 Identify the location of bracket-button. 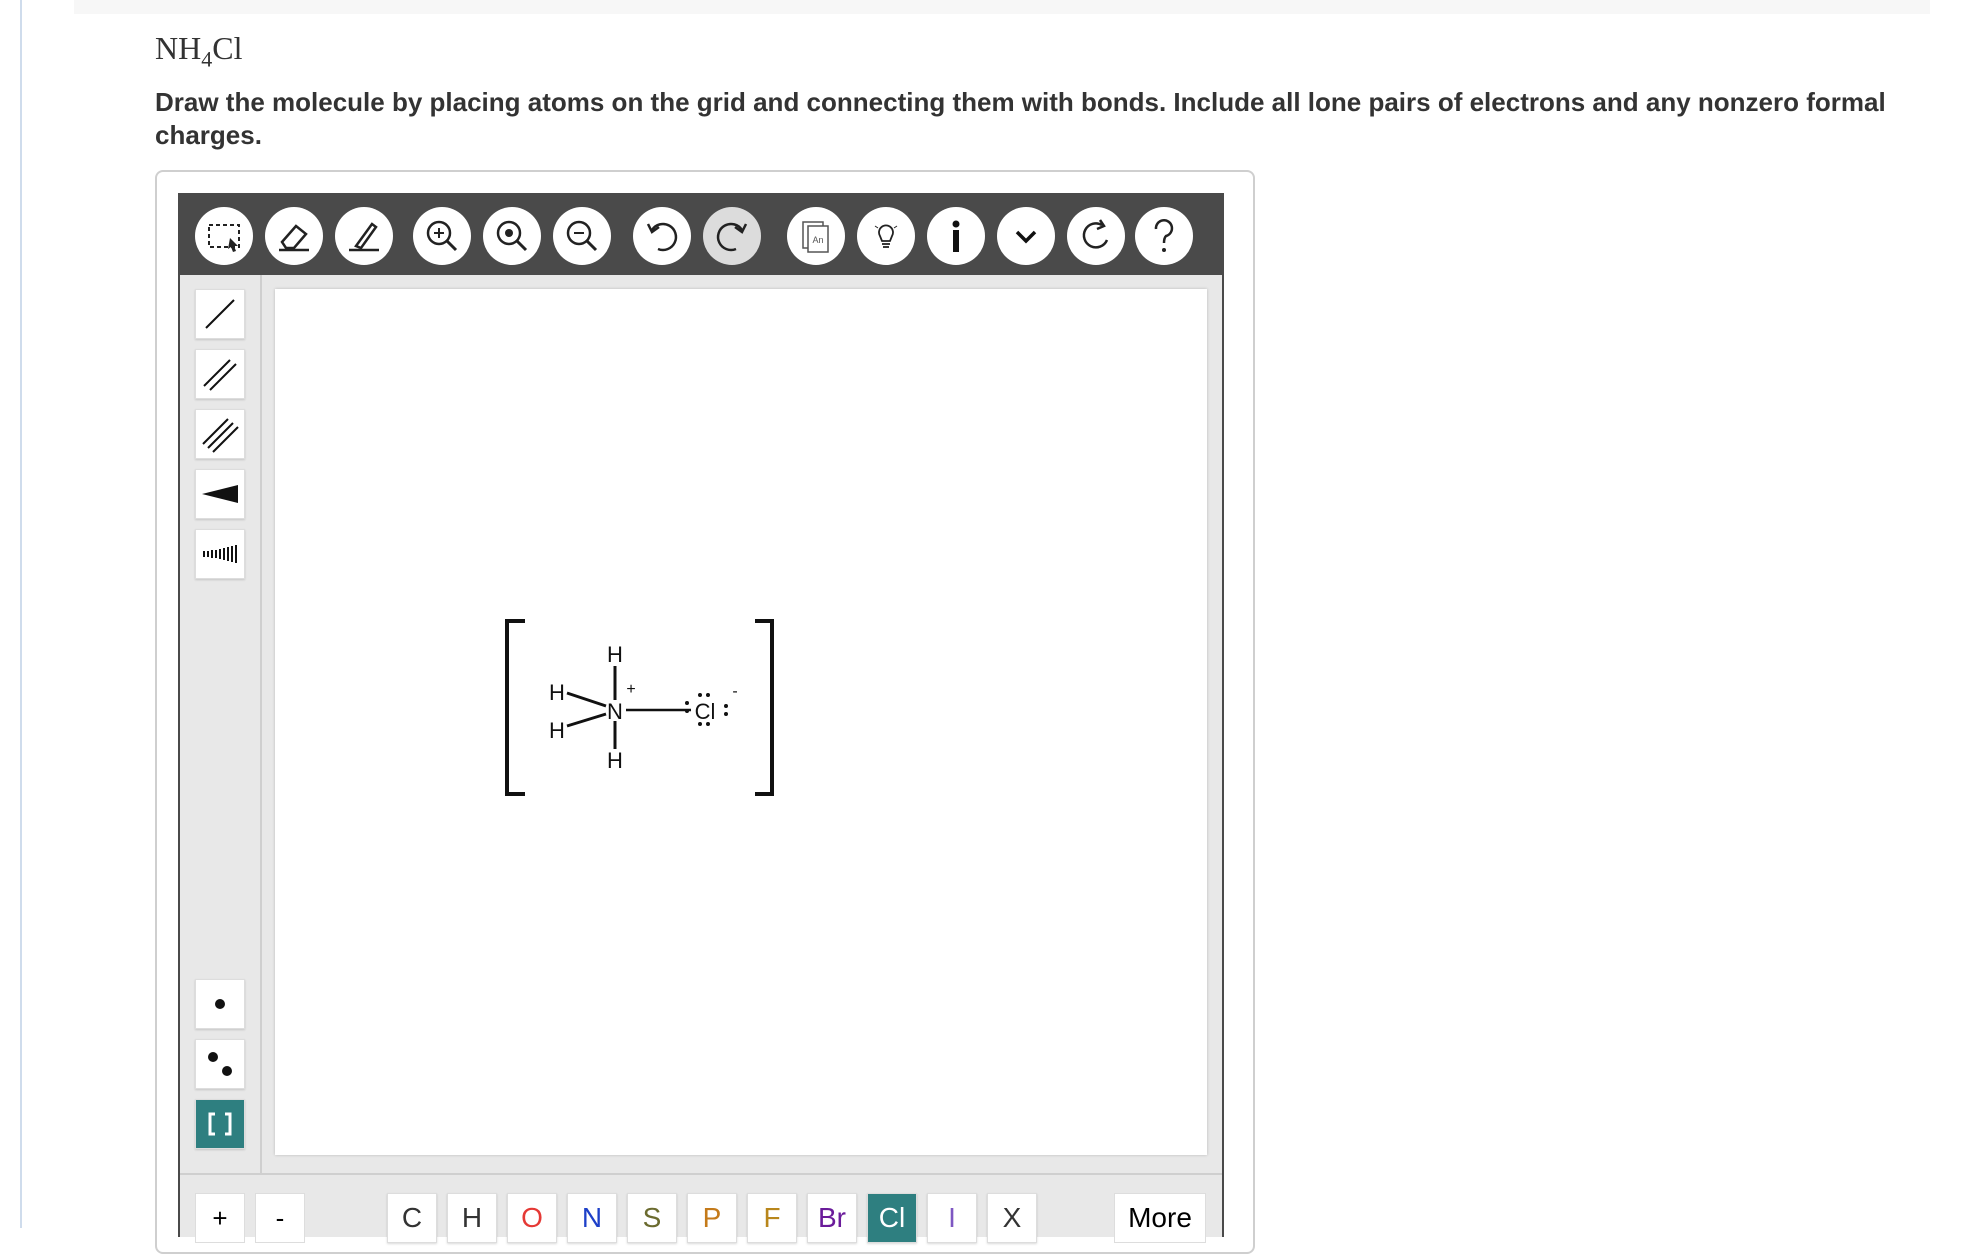
(220, 1124).